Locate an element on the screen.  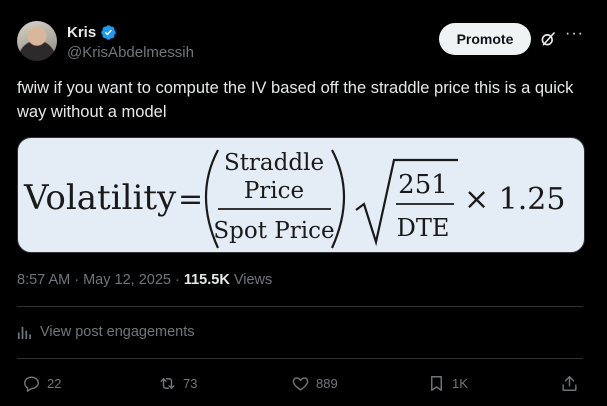
verified-badge-icon is located at coordinates (108, 32).